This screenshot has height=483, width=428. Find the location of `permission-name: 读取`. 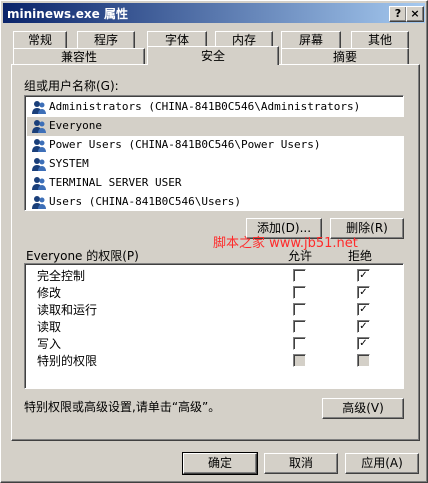

permission-name: 读取 is located at coordinates (49, 327).